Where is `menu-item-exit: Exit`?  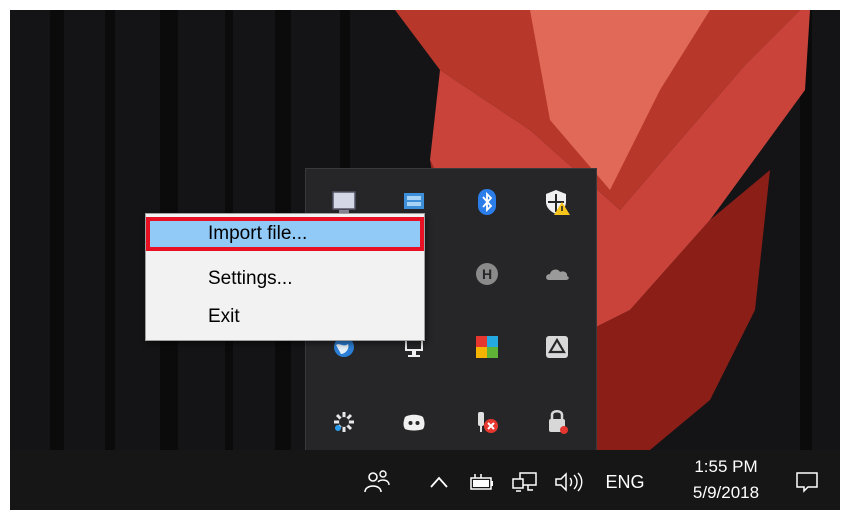 menu-item-exit: Exit is located at coordinates (285, 317).